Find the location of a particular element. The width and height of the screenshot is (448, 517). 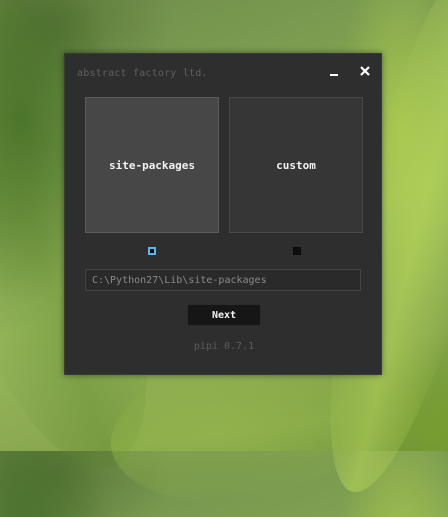

next-button: Next is located at coordinates (224, 315).